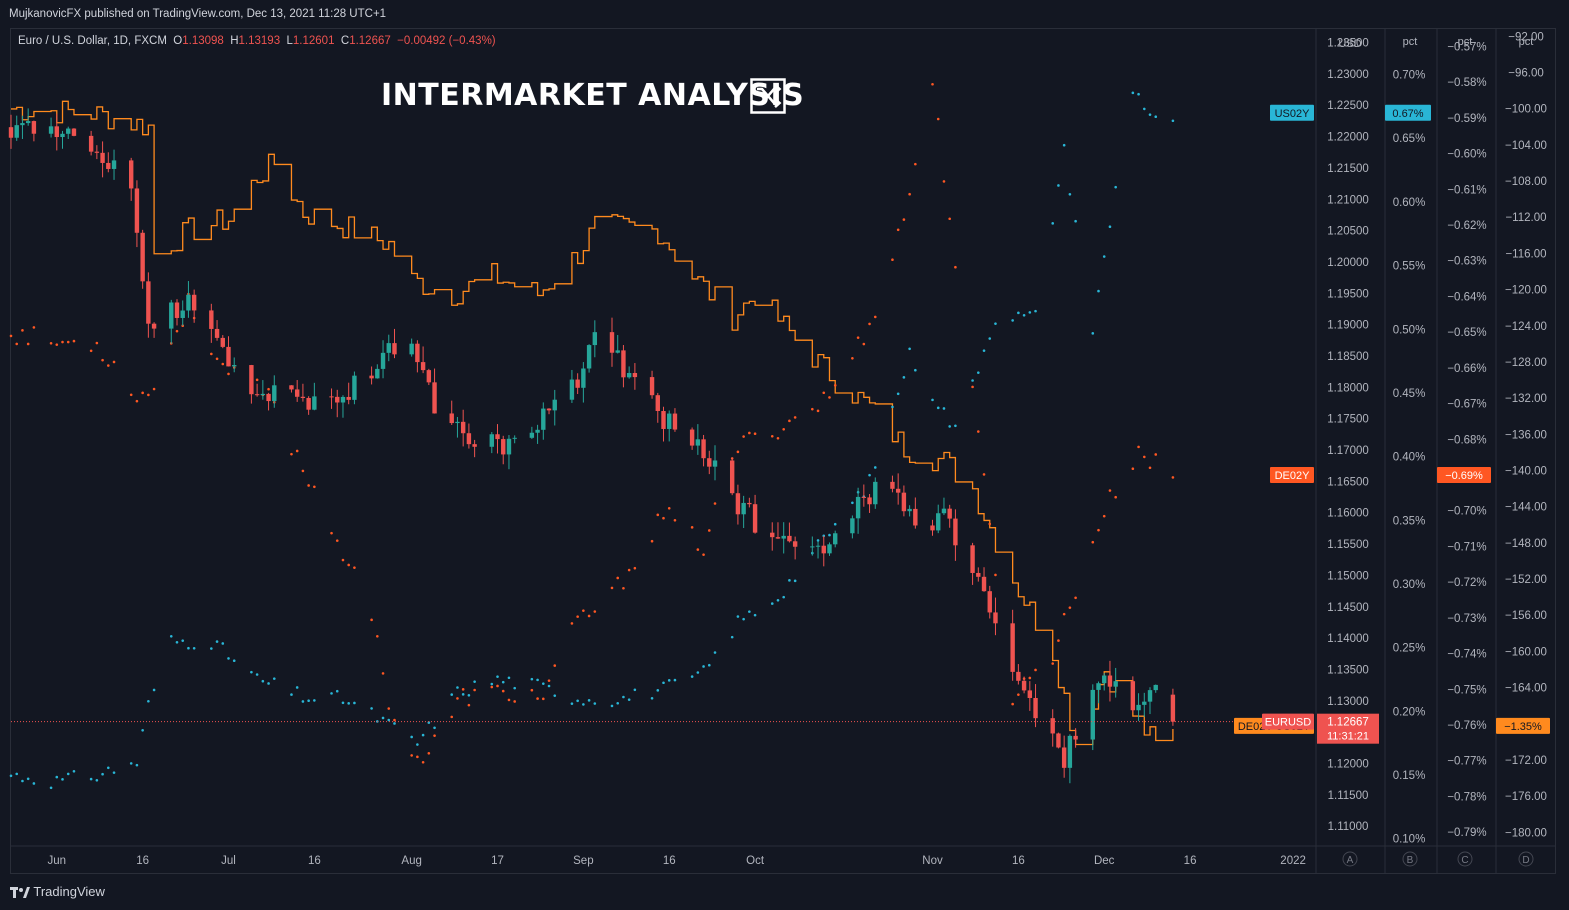 The image size is (1569, 910). What do you see at coordinates (411, 861) in the screenshot?
I see `time-tick: Aug` at bounding box center [411, 861].